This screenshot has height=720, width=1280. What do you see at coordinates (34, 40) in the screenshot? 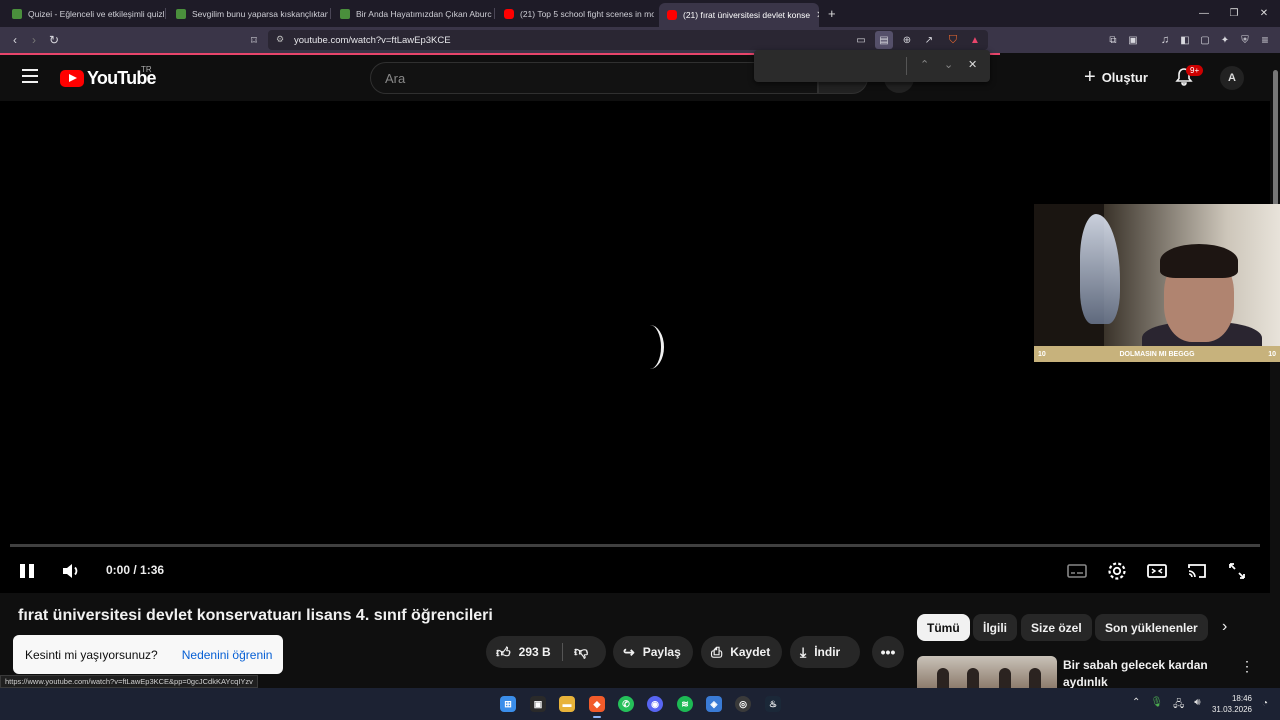
I see `forward-icon: ›` at bounding box center [34, 40].